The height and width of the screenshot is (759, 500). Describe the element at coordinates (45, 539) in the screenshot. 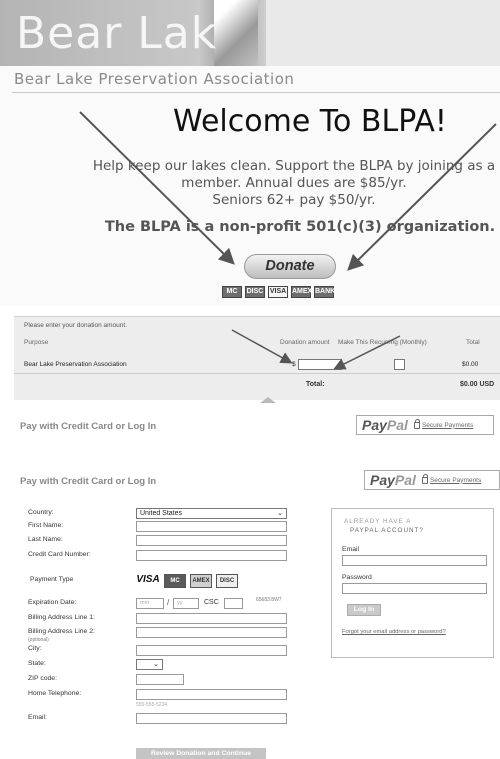

I see `last-name-label: Last Name:` at that location.